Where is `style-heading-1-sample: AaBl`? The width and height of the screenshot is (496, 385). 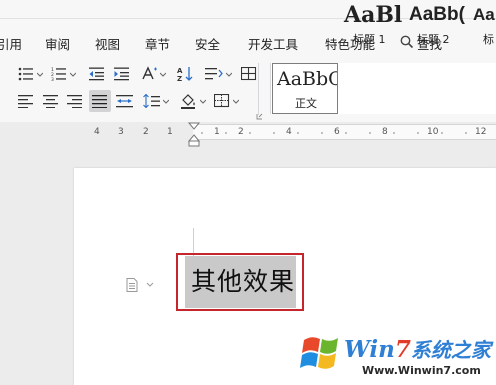
style-heading-1-sample: AaBl is located at coordinates (373, 15).